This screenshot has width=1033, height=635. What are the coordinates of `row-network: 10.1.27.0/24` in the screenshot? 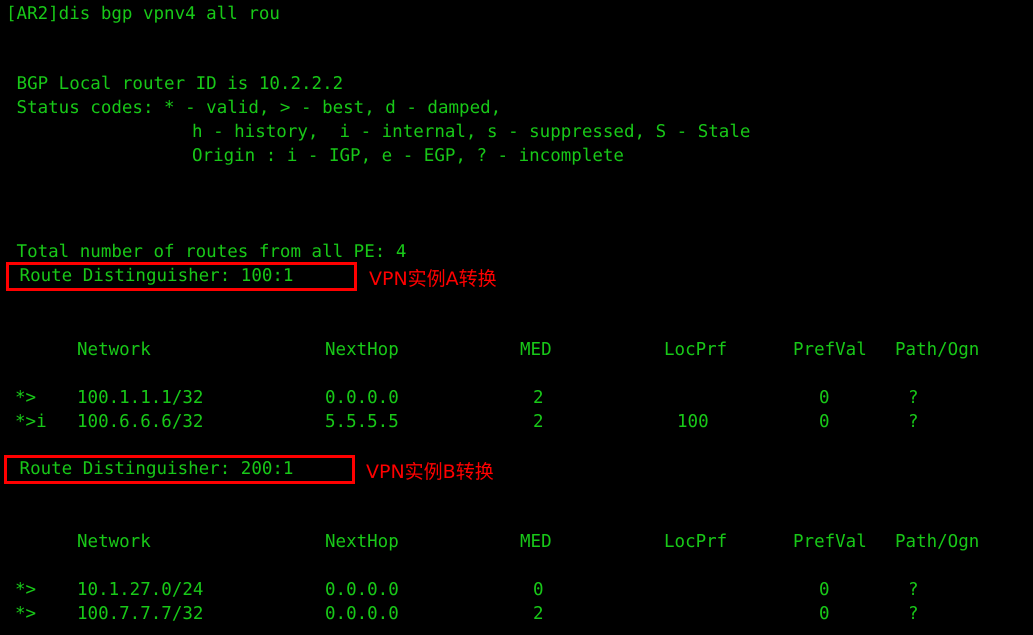 It's located at (140, 590).